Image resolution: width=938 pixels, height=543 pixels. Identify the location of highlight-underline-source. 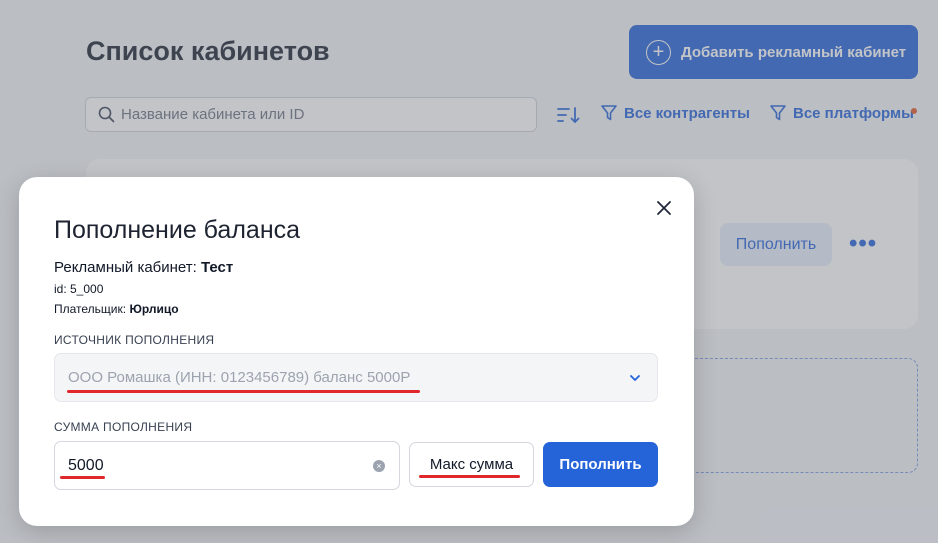
(243, 391).